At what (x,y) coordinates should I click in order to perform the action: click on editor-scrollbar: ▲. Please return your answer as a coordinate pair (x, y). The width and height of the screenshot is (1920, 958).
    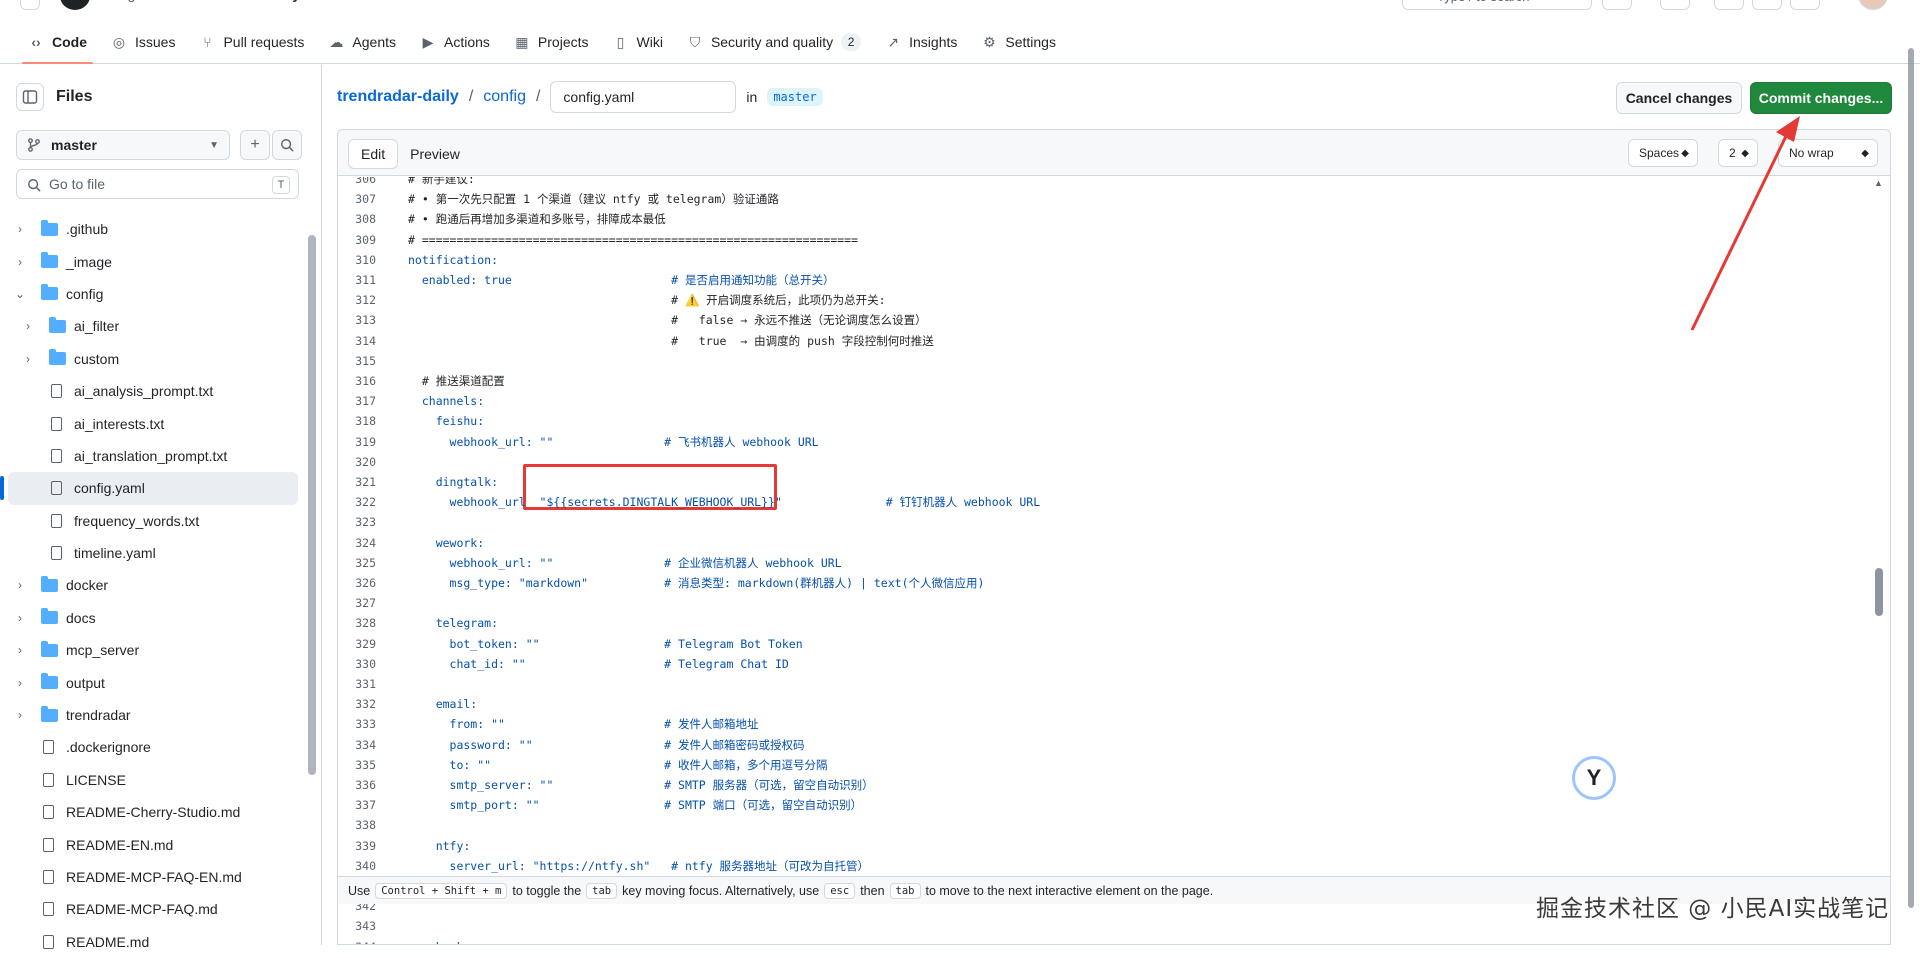
    Looking at the image, I should click on (1879, 538).